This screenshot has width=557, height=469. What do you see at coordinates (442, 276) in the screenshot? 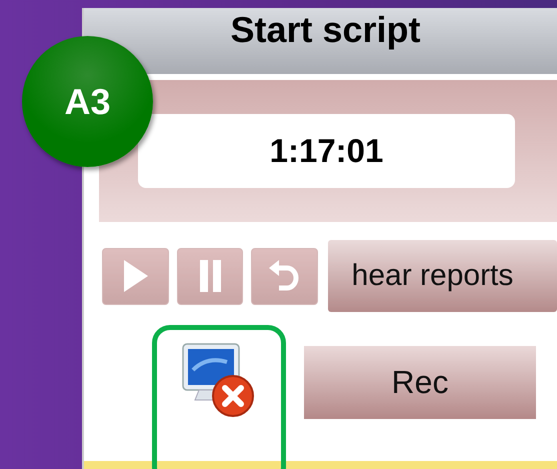
I see `hear-reports-button: hear reports` at bounding box center [442, 276].